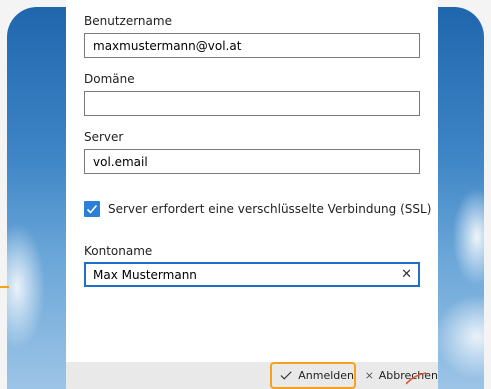  What do you see at coordinates (406, 274) in the screenshot?
I see `clear-icon: ✕` at bounding box center [406, 274].